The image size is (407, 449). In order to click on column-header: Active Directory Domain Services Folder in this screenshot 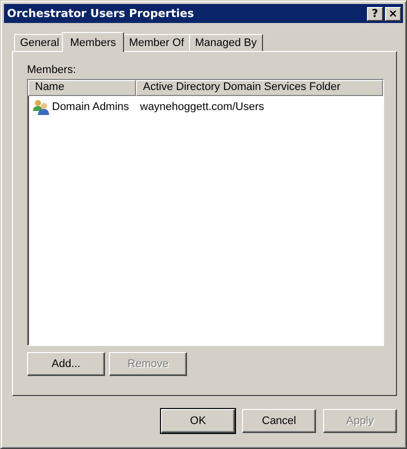, I will do `click(259, 88)`.